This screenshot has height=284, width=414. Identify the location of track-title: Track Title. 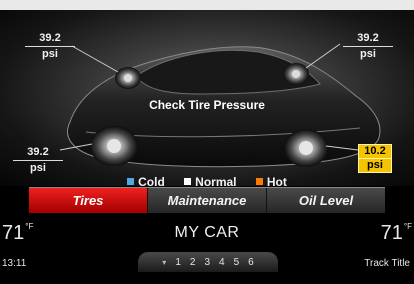
(387, 263).